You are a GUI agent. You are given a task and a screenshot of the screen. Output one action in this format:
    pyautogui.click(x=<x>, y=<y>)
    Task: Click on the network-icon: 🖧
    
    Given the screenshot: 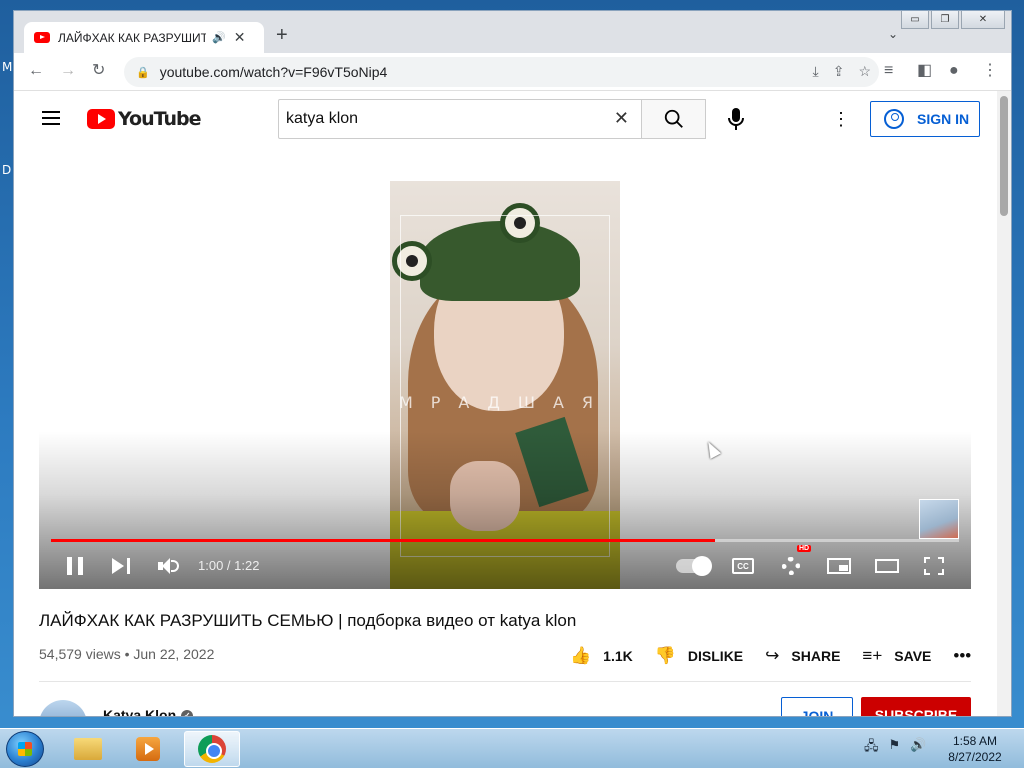 What is the action you would take?
    pyautogui.click(x=871, y=748)
    